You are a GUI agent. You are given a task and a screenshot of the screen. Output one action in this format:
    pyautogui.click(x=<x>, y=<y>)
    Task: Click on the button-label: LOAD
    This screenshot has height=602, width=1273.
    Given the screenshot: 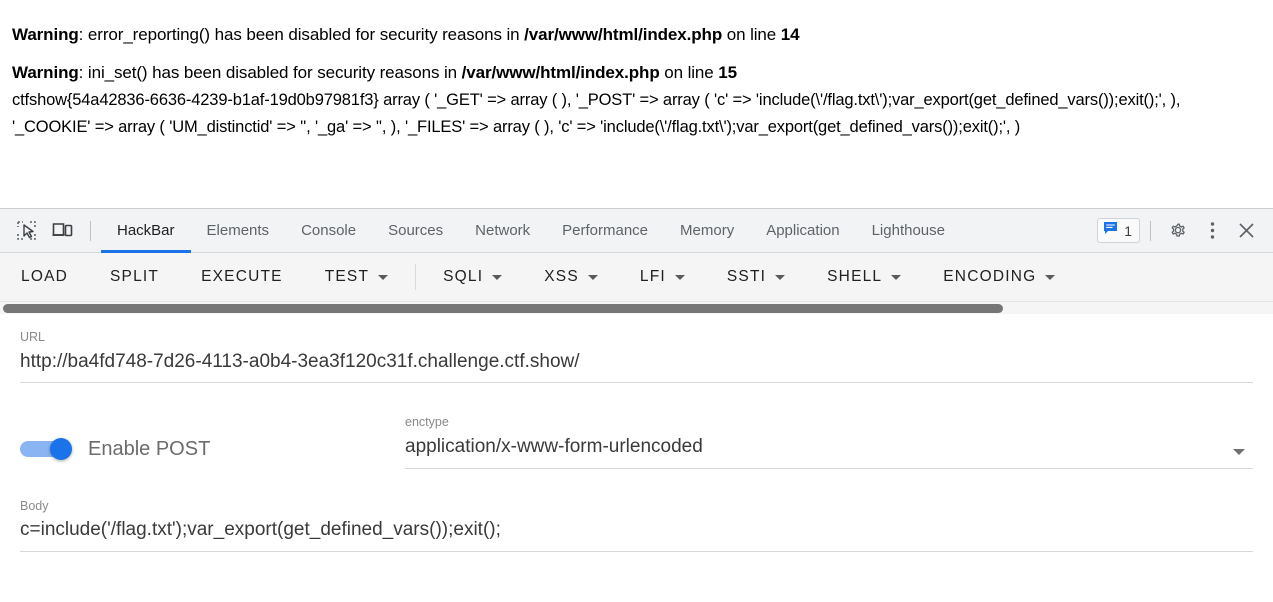 What is the action you would take?
    pyautogui.click(x=45, y=276)
    